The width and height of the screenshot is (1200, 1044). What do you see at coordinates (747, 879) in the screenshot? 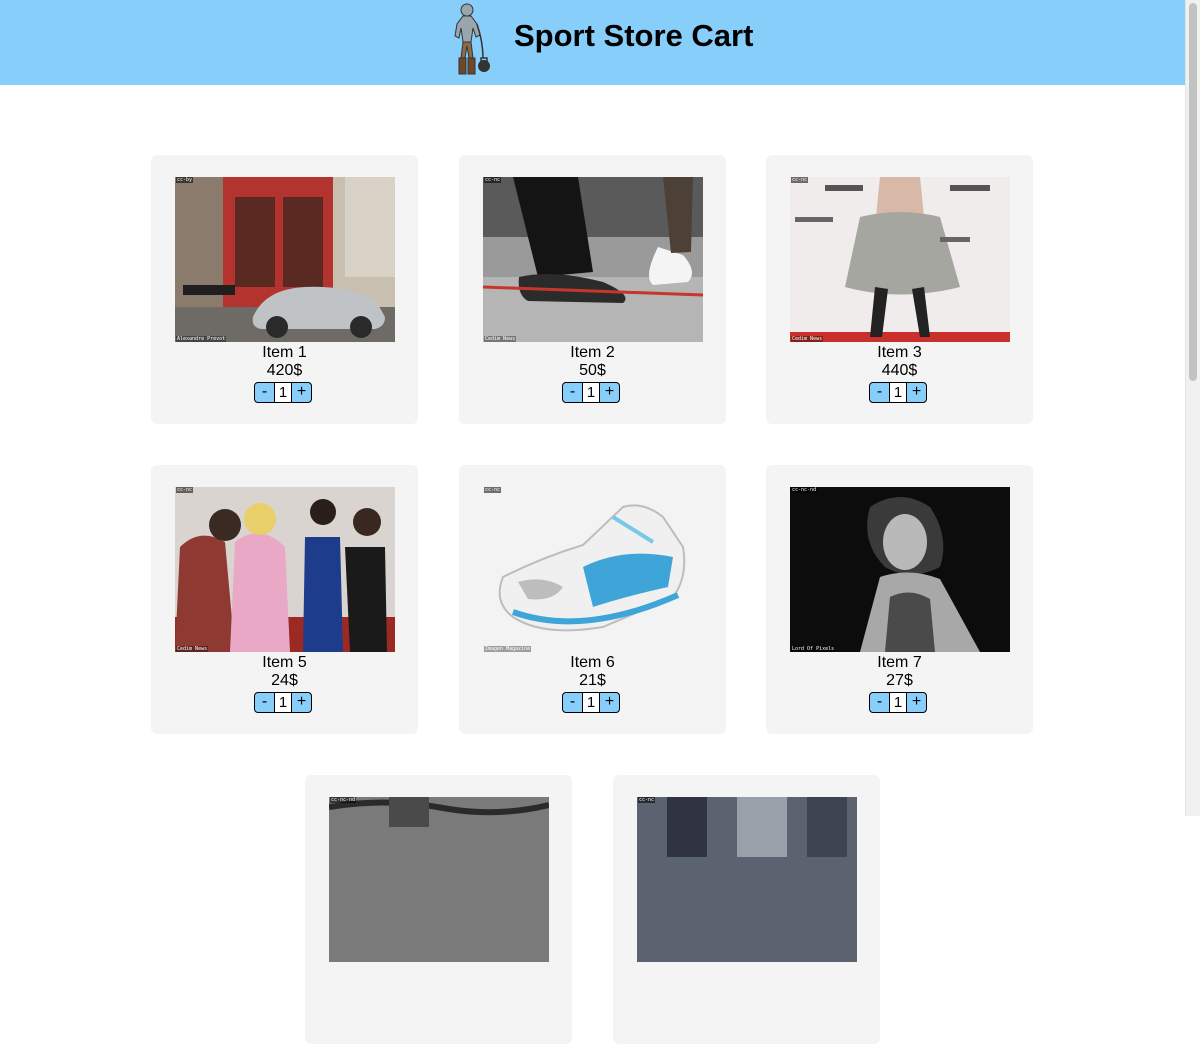
I see `product-image: cc-nc` at bounding box center [747, 879].